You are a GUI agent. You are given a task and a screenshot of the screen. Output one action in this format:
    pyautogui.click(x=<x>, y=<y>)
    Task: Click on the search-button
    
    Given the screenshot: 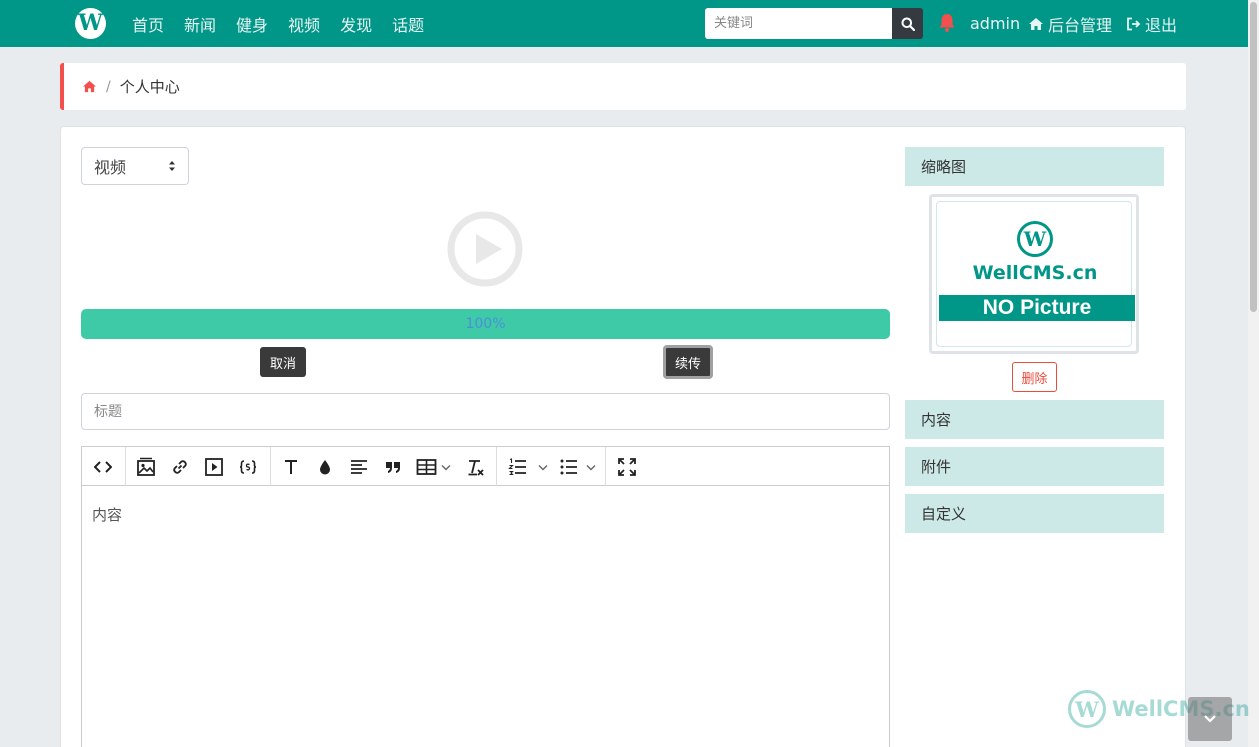 What is the action you would take?
    pyautogui.click(x=907, y=23)
    